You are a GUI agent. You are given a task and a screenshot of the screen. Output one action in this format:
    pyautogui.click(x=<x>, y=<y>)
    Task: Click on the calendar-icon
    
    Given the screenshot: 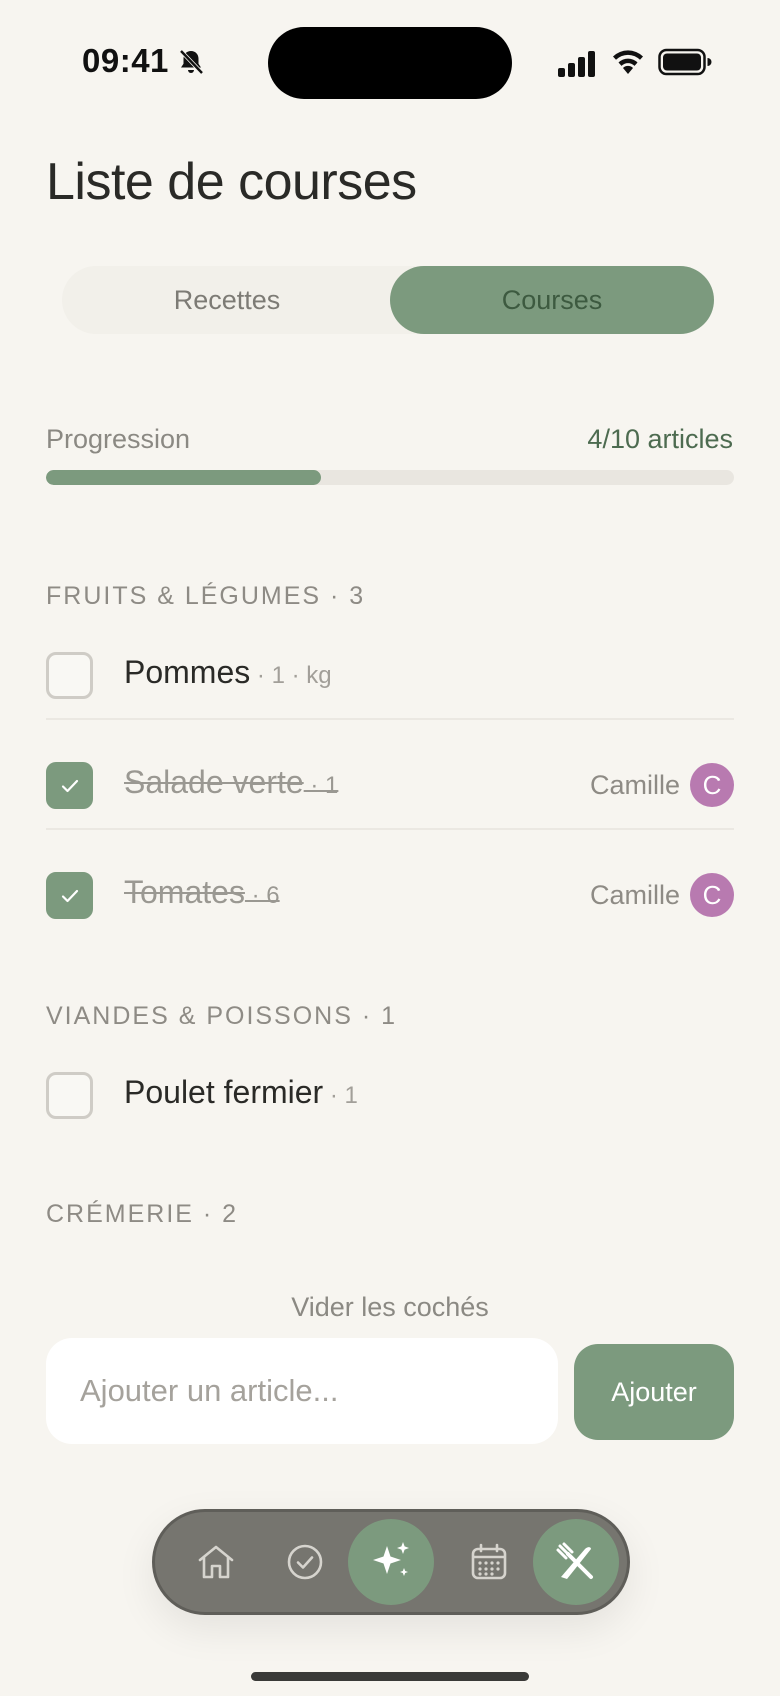 What is the action you would take?
    pyautogui.click(x=489, y=1561)
    